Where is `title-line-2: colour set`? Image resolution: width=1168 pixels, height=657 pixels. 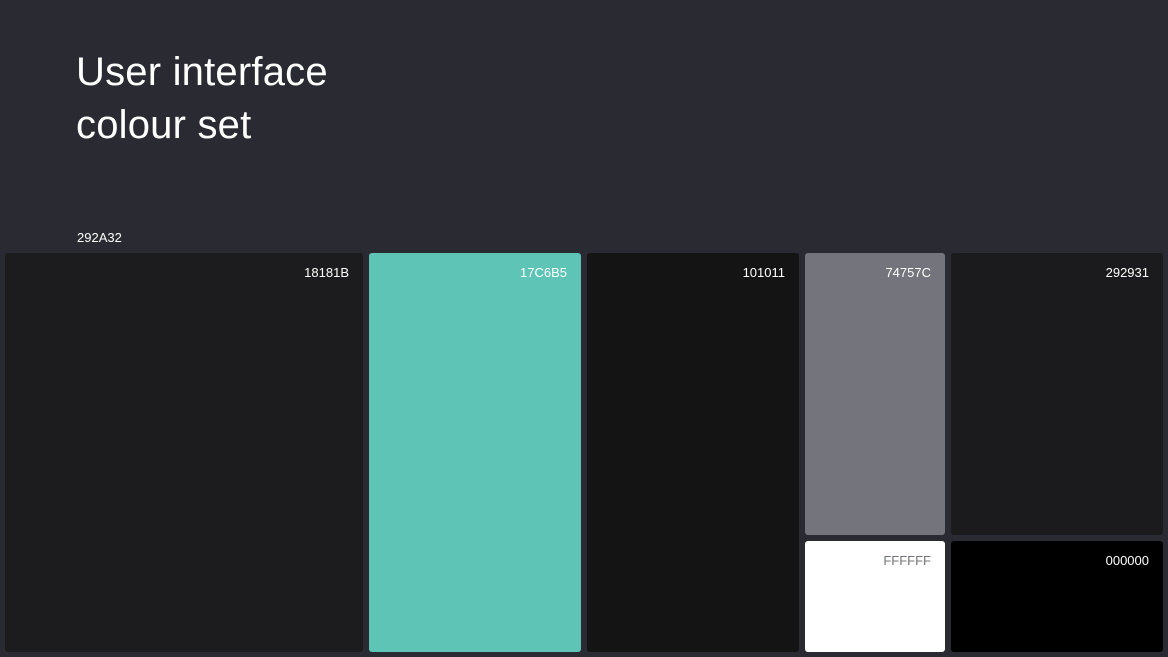
title-line-2: colour set is located at coordinates (164, 125).